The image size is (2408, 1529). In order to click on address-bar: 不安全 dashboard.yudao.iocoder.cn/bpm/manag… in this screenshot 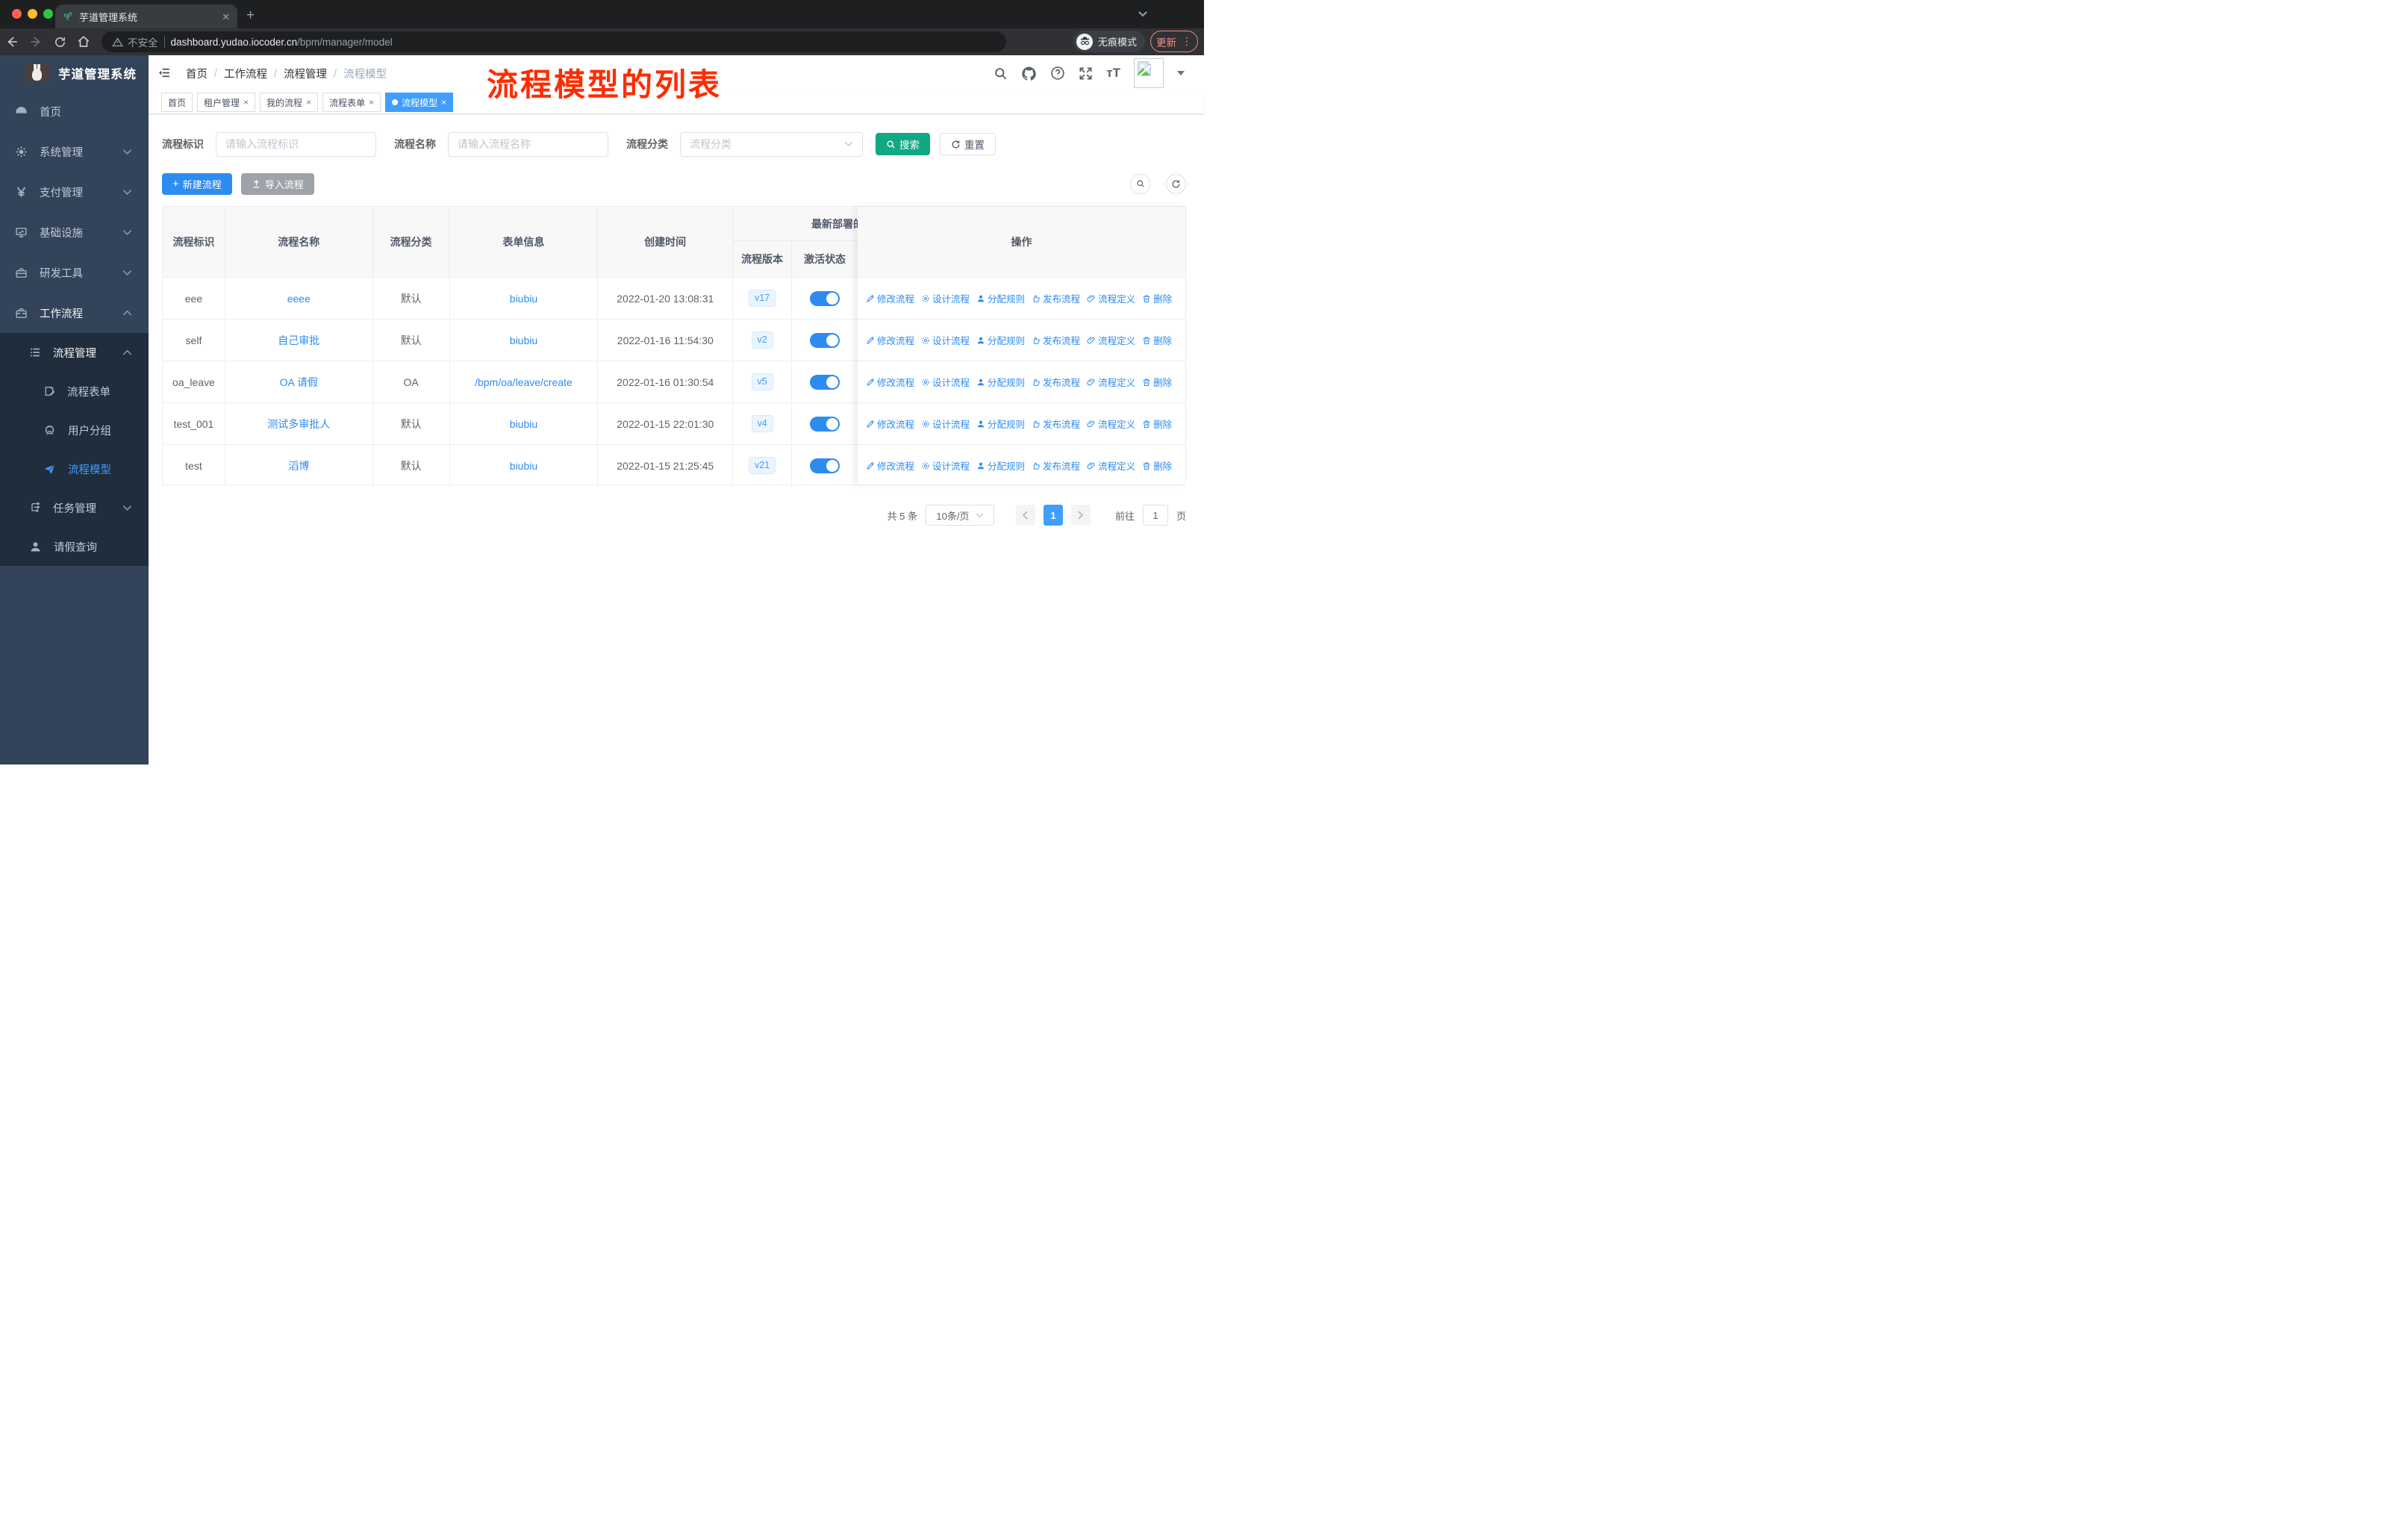, I will do `click(554, 41)`.